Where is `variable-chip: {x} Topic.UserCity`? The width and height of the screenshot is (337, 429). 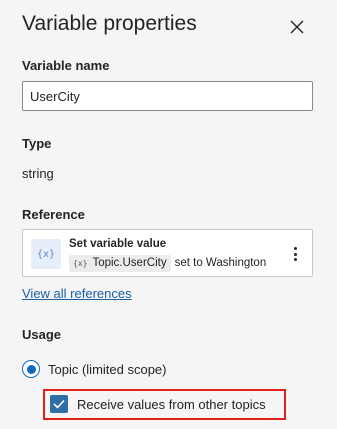 variable-chip: {x} Topic.UserCity is located at coordinates (120, 263).